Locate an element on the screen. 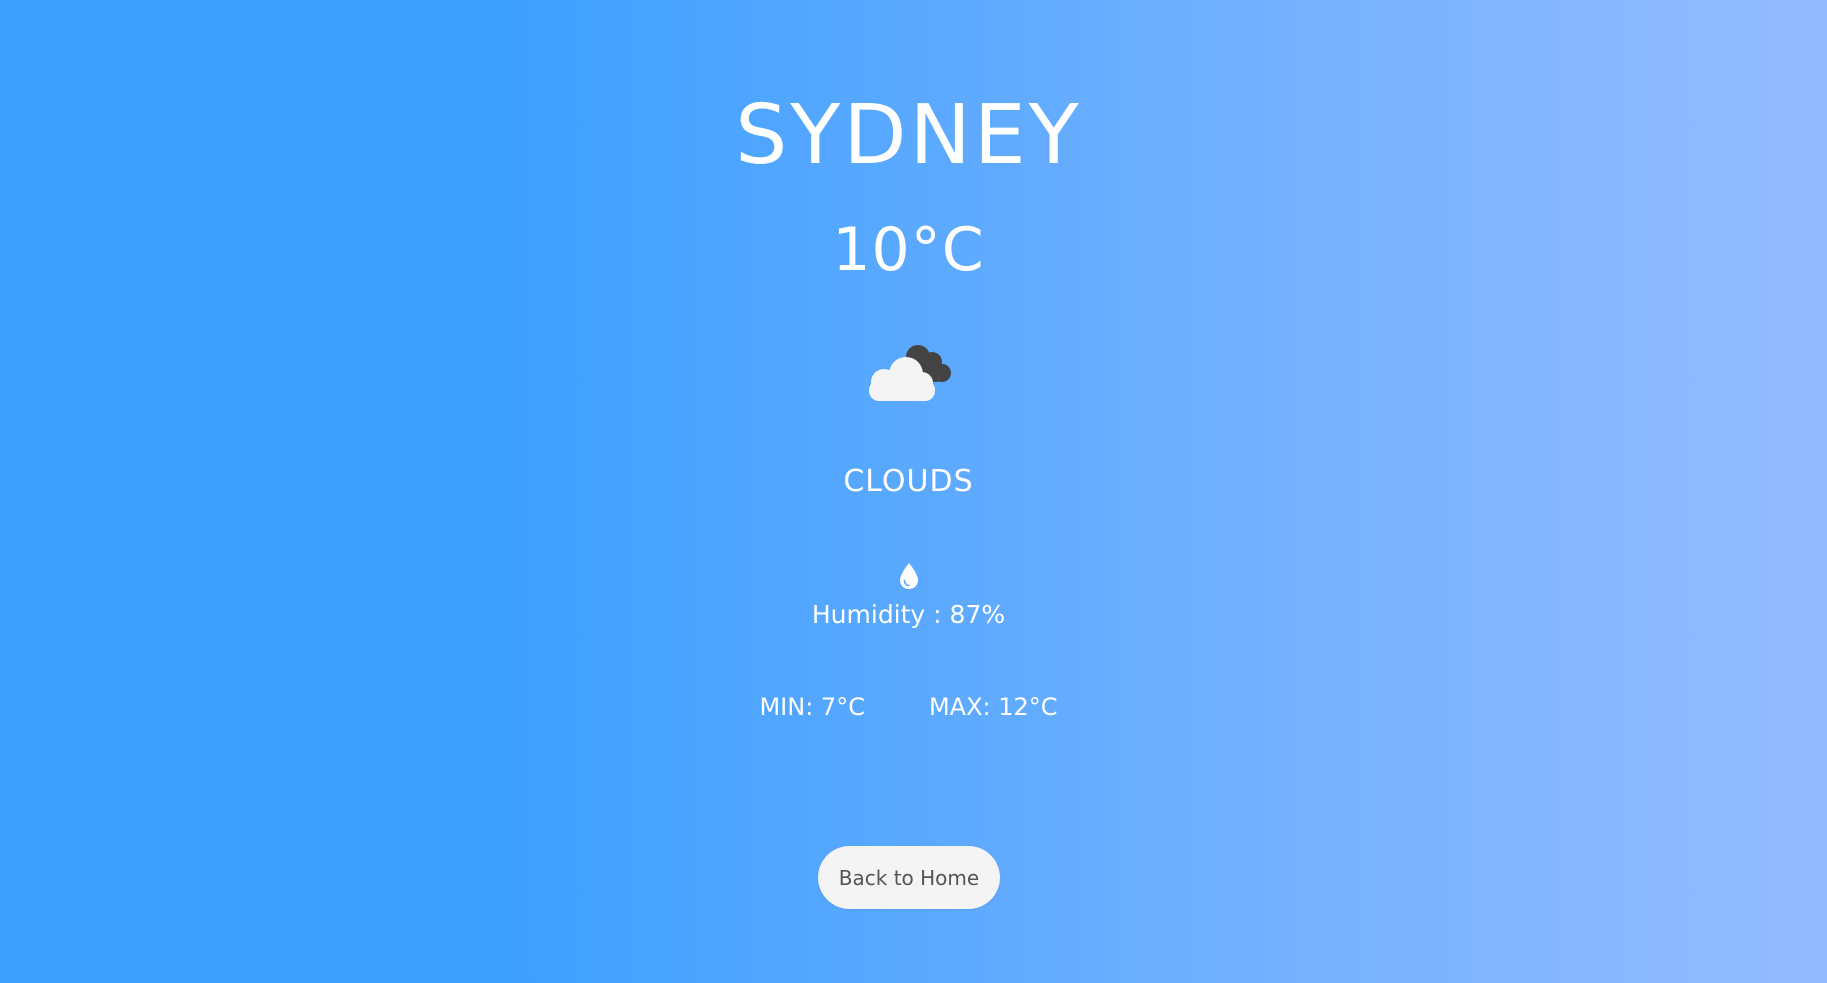  city-name: SYDNEY is located at coordinates (908, 135).